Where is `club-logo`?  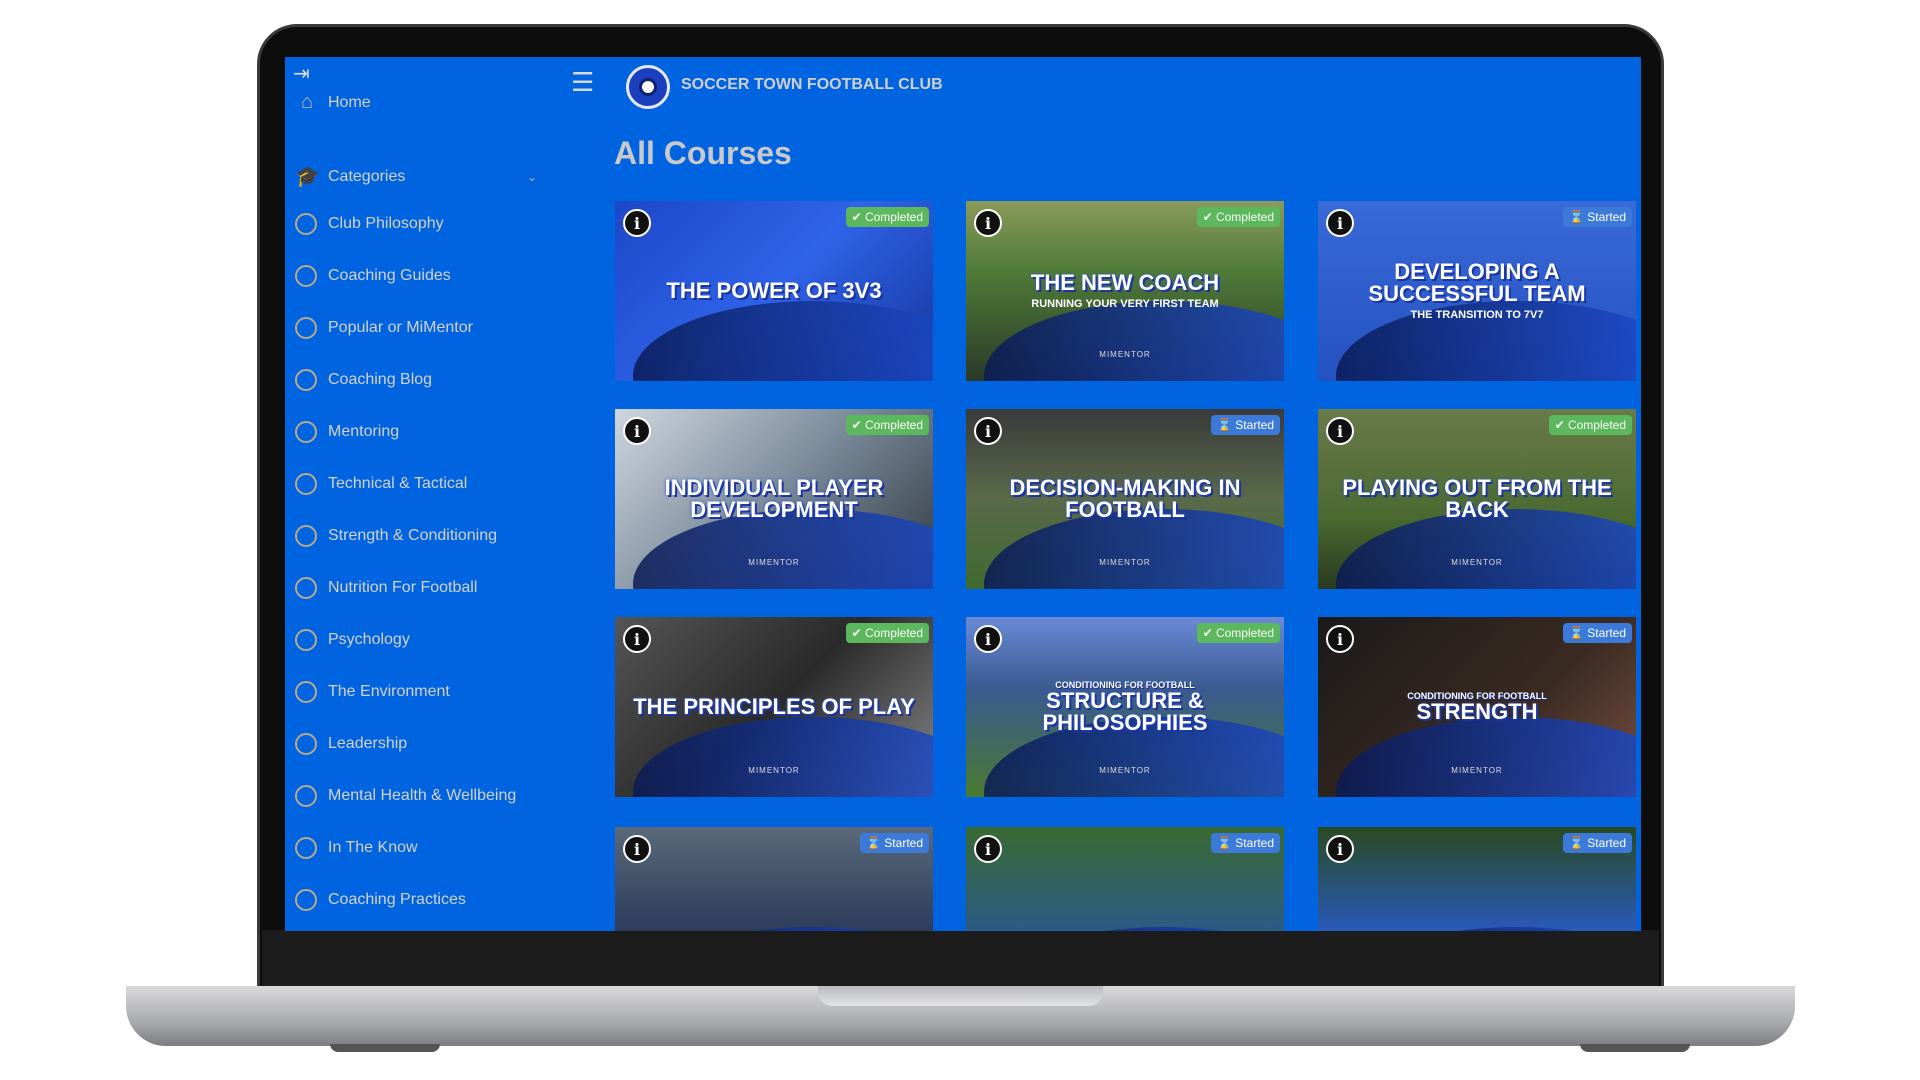 club-logo is located at coordinates (648, 87).